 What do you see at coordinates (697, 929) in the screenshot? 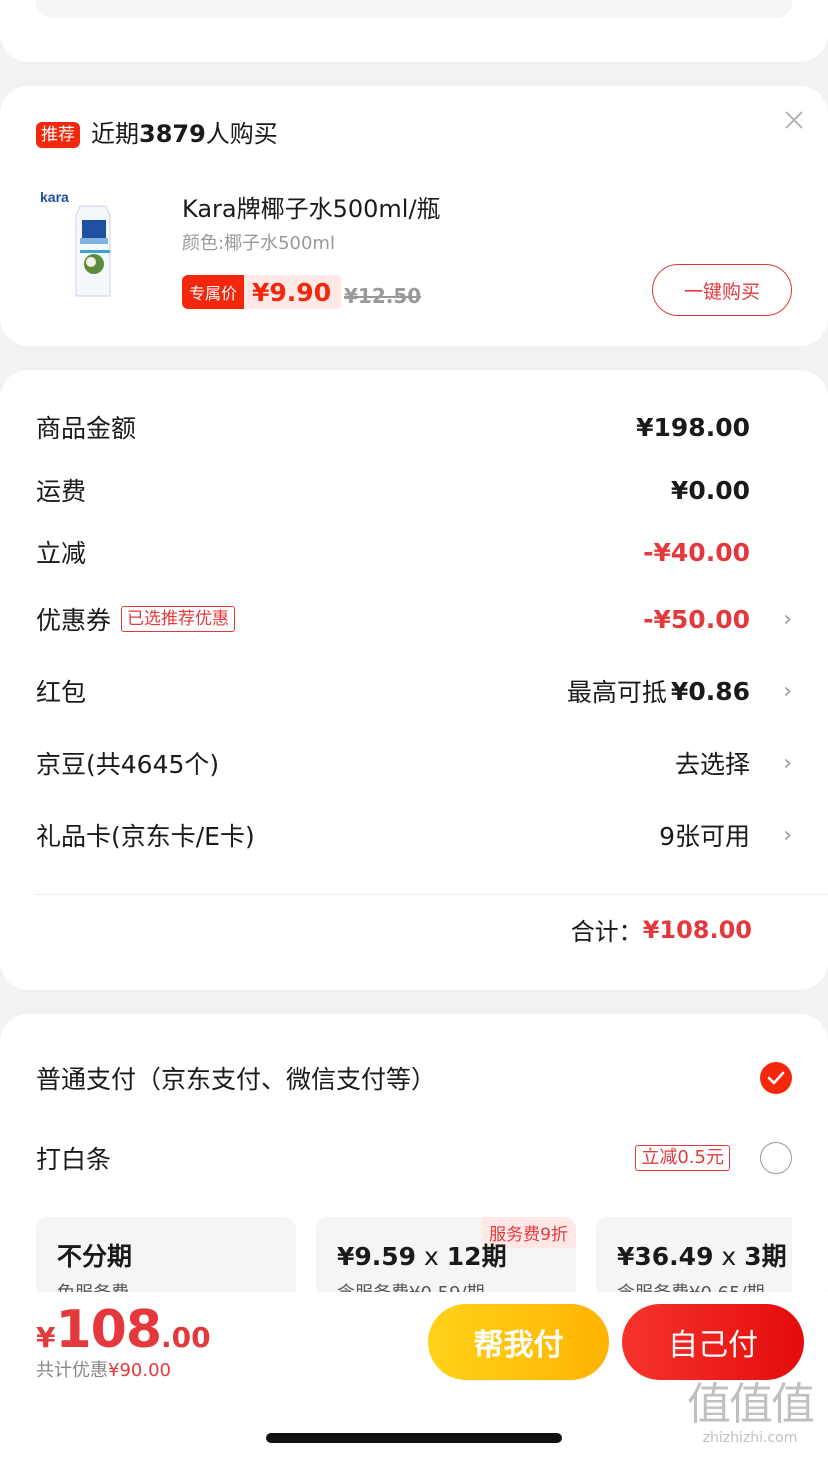
I see `summary-total-value: ¥108.00` at bounding box center [697, 929].